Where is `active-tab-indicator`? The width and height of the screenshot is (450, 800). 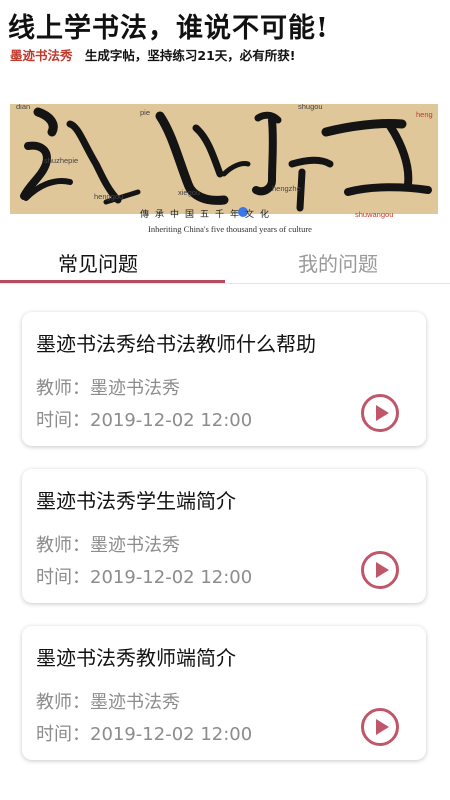
active-tab-indicator is located at coordinates (112, 281).